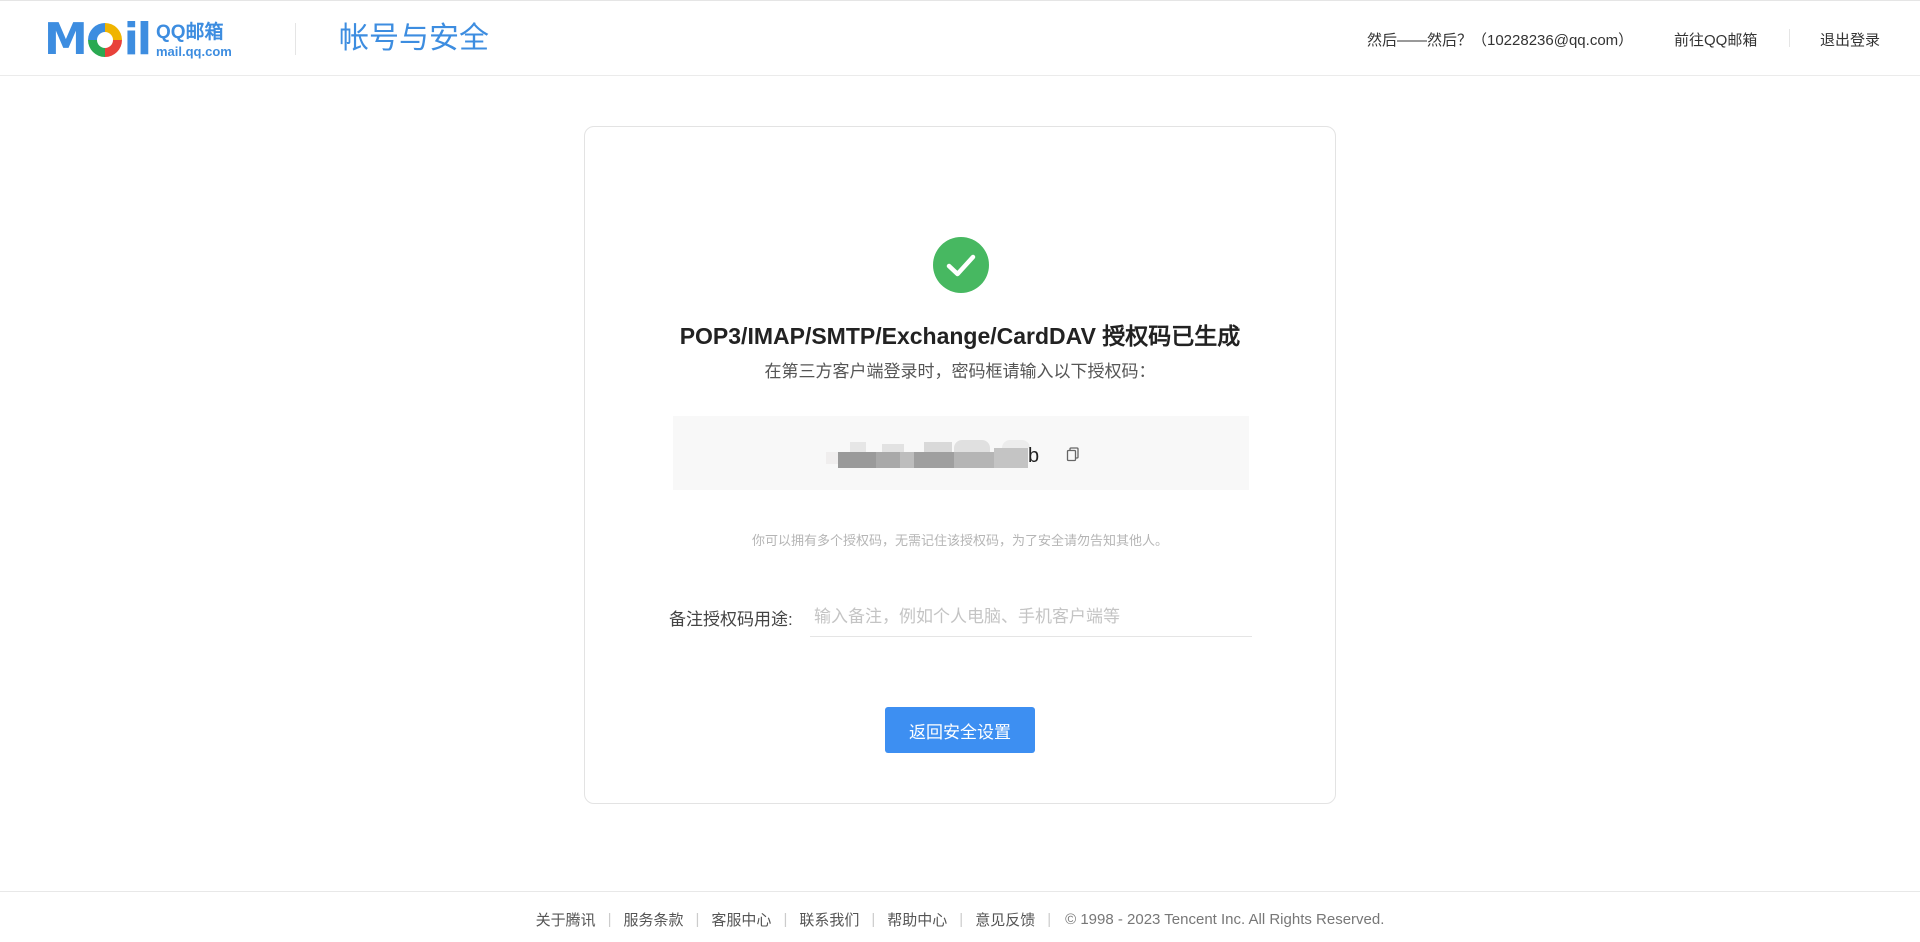 This screenshot has height=942, width=1920. I want to click on auth-code-hint: 你可以拥有多个授权码，无需记住该授权码，为了安全请勿告知其他人。, so click(959, 540).